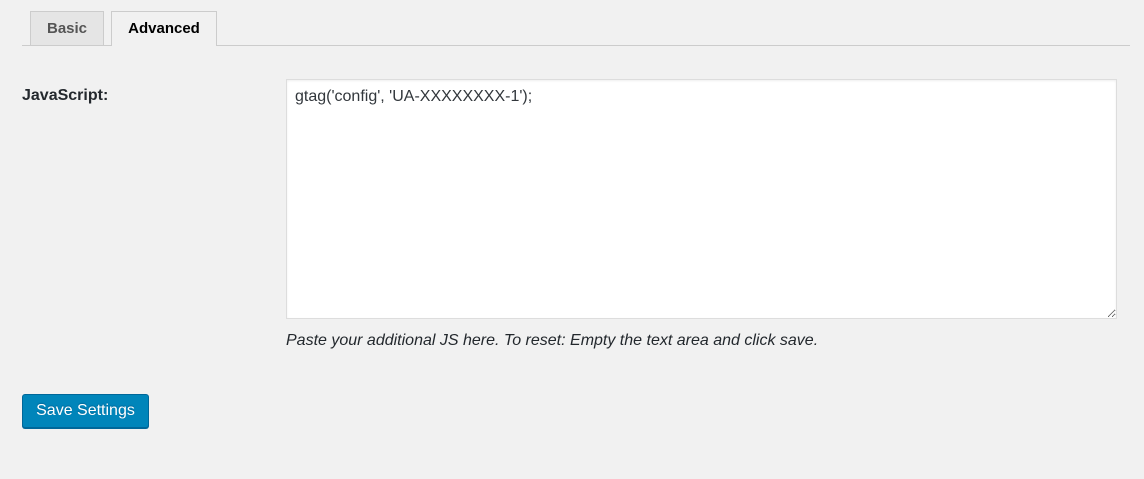 This screenshot has width=1144, height=479. I want to click on tab-advanced: Advanced, so click(164, 28).